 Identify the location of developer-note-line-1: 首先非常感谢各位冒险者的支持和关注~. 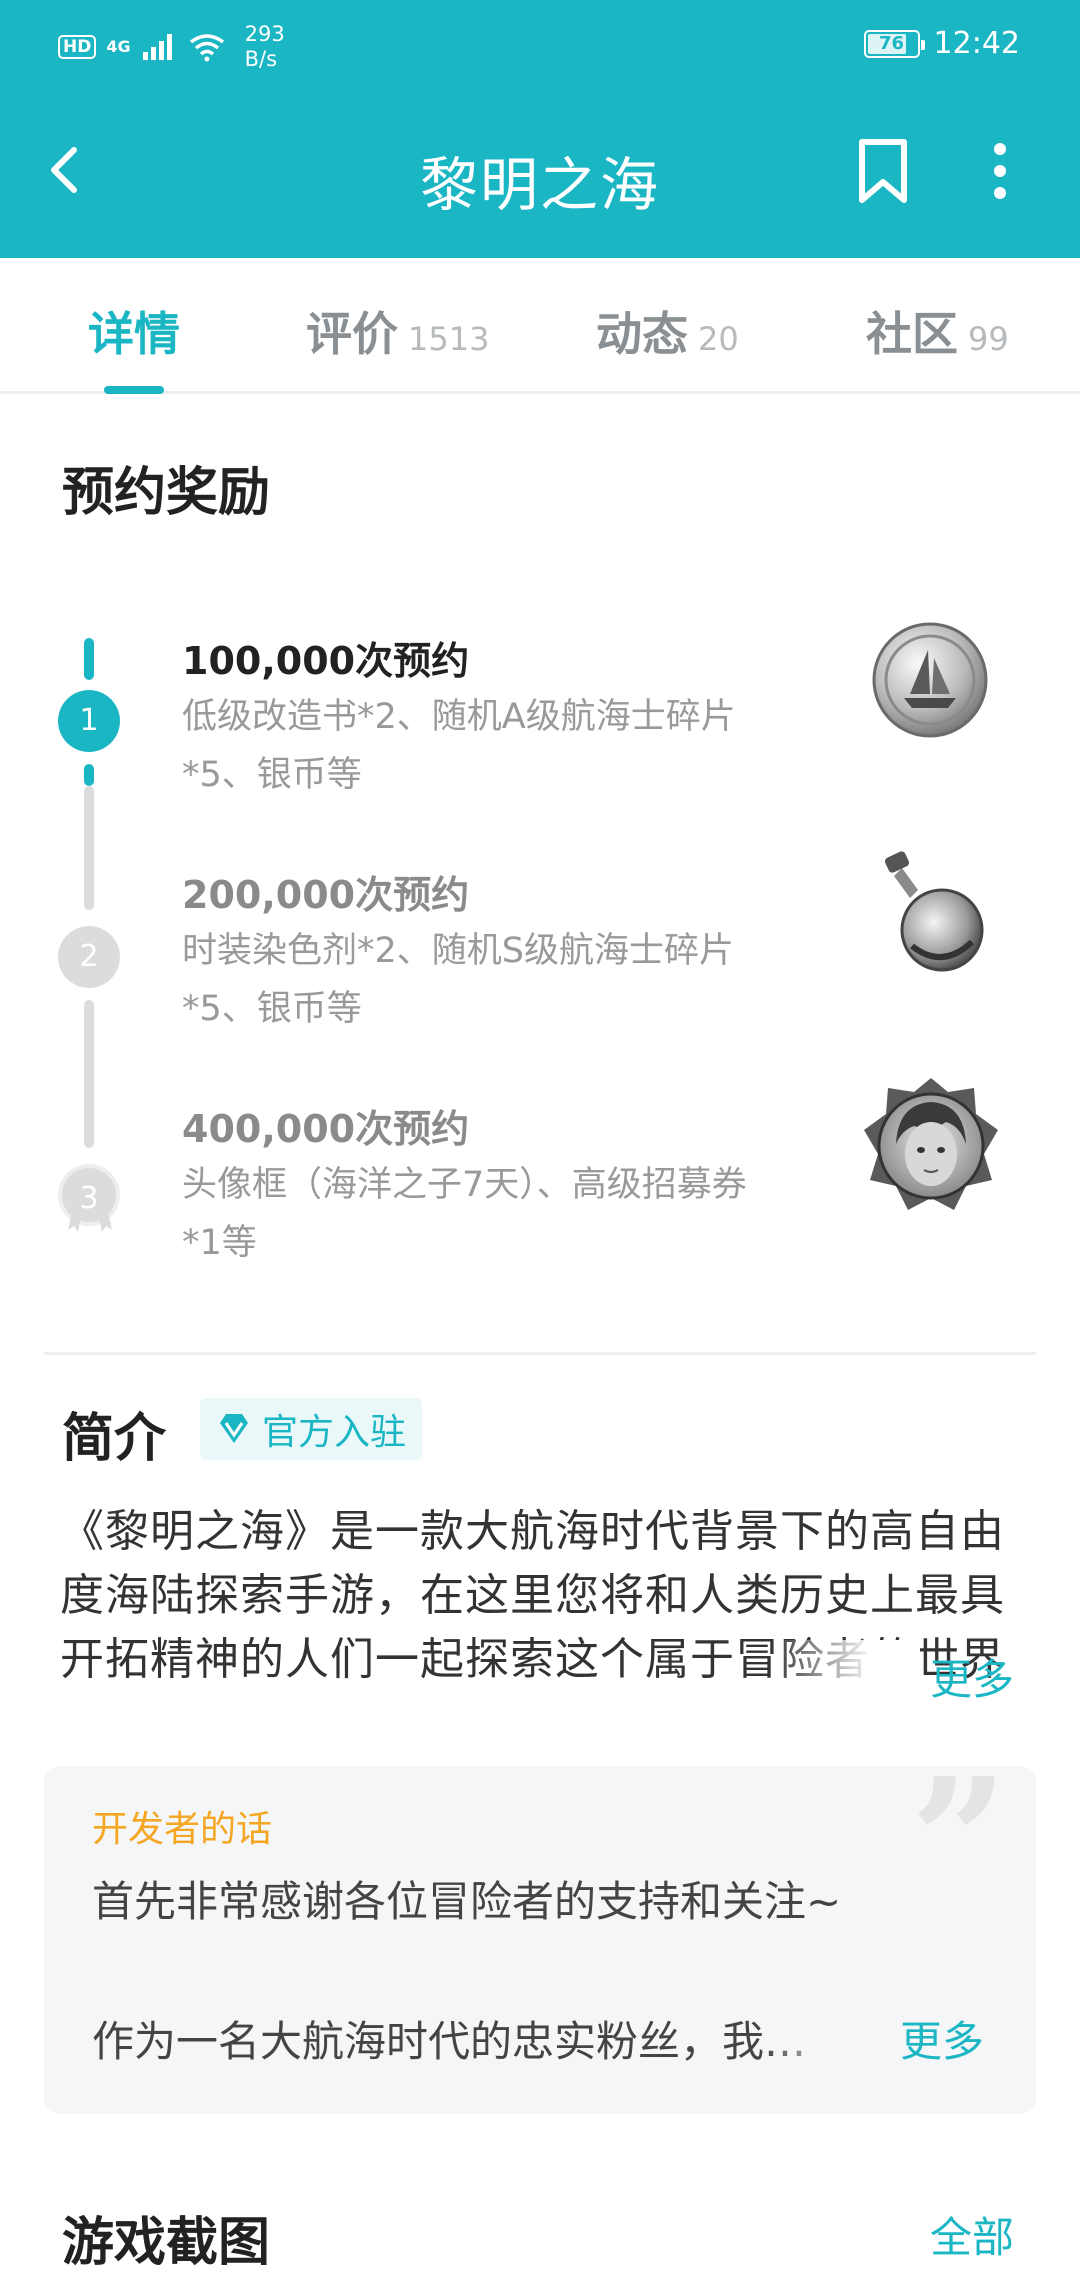
(467, 1901).